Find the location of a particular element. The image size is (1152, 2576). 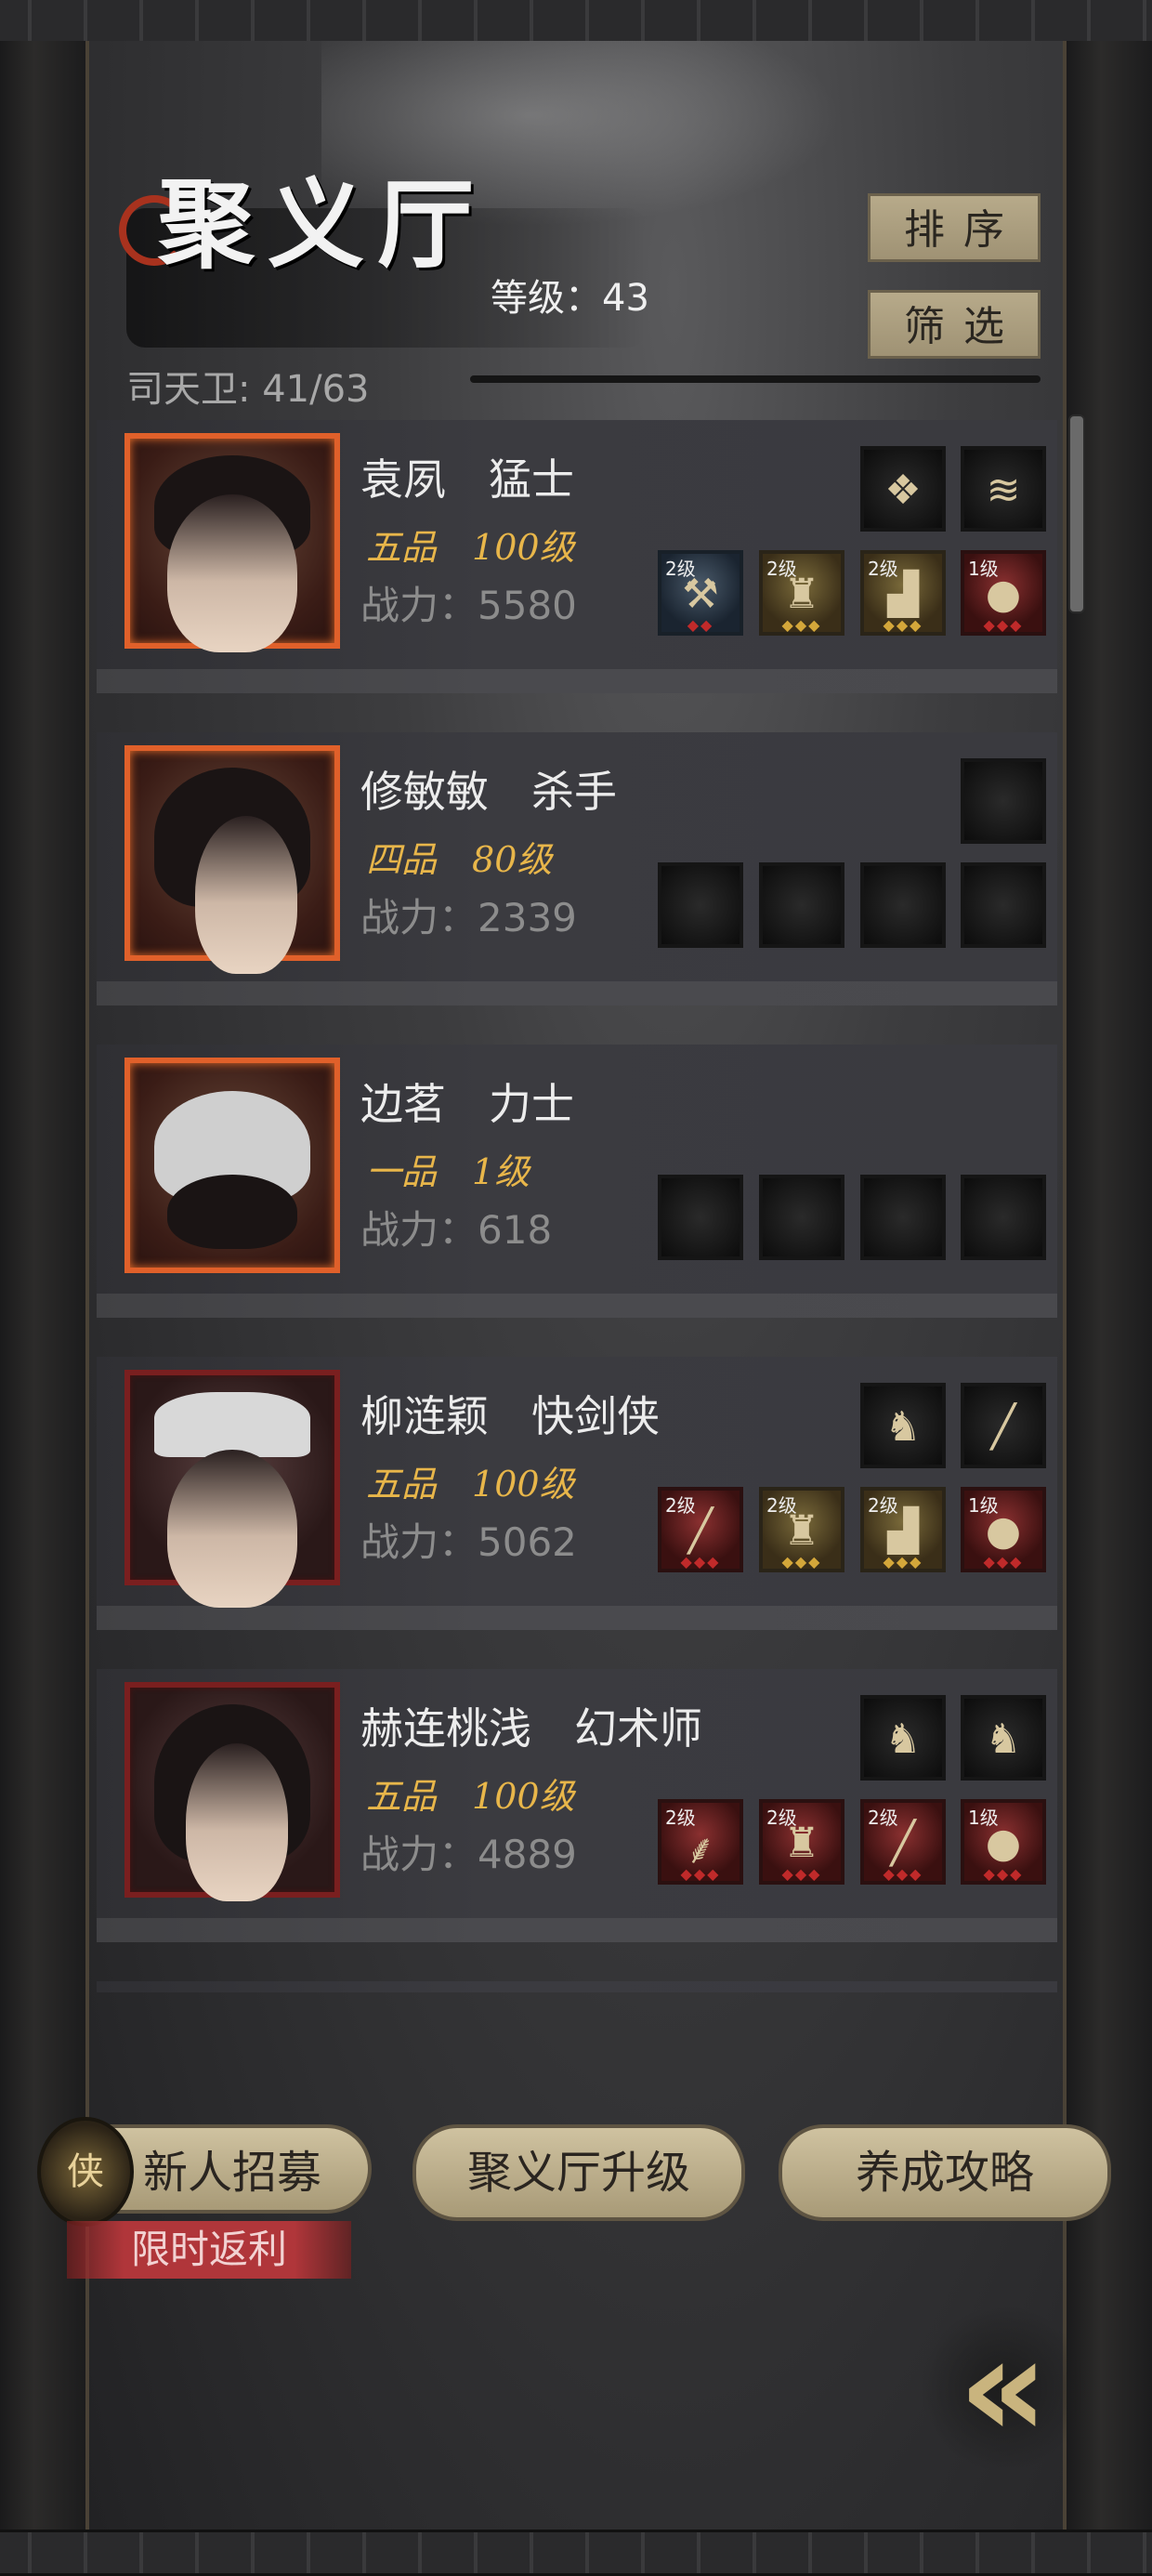

hall-upgrade-button: 聚义厅升级 is located at coordinates (578, 2172).